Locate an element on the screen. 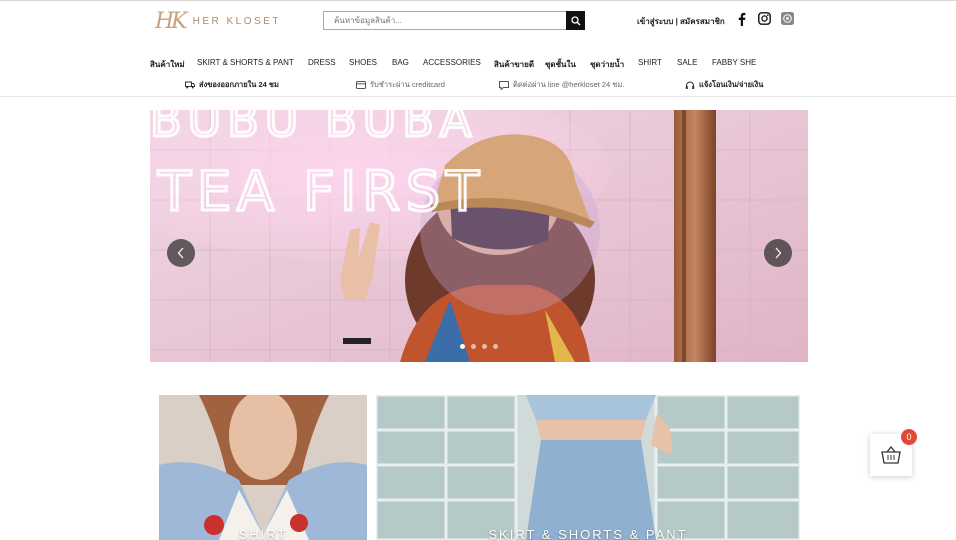  account-links: เข้าสู่ระบบ | สมัครสมาชิก is located at coordinates (681, 21).